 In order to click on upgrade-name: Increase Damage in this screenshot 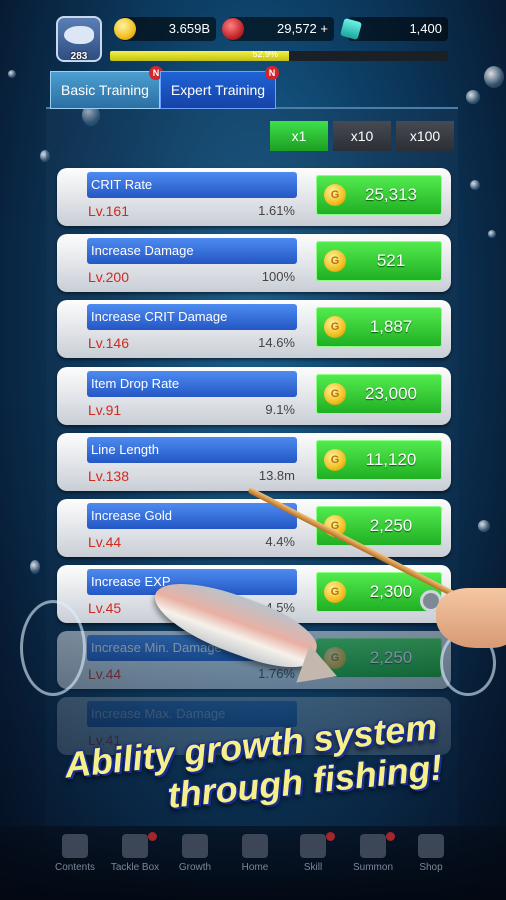, I will do `click(192, 251)`.